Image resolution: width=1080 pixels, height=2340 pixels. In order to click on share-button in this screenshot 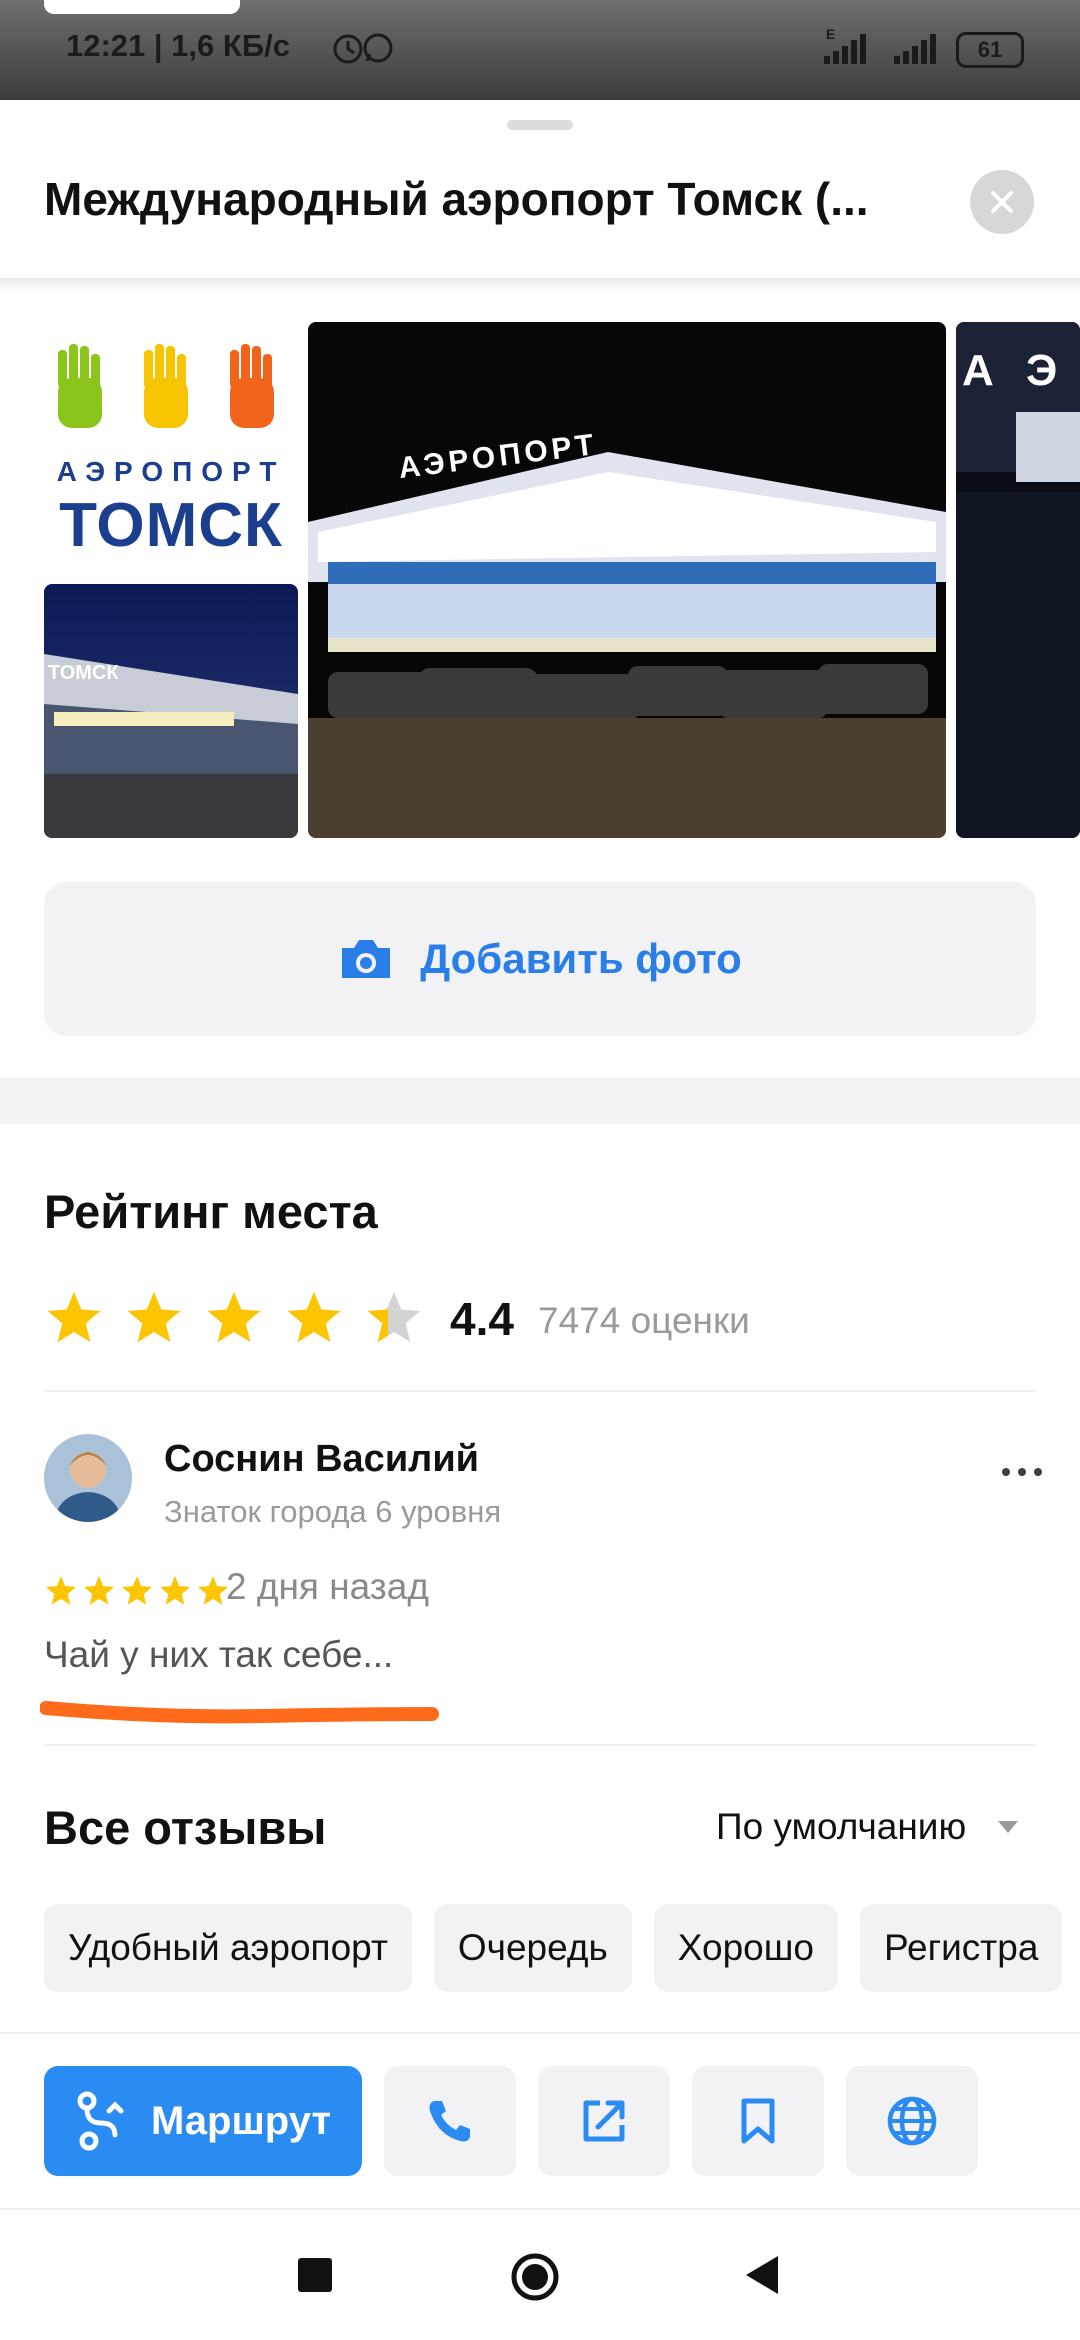, I will do `click(604, 2121)`.